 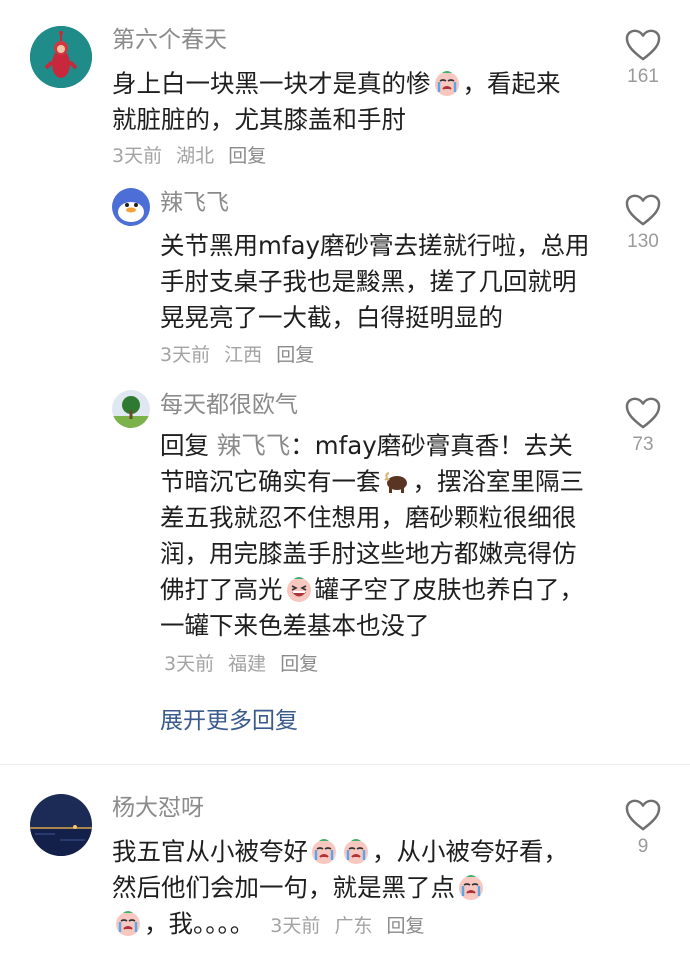 I want to click on grinning-face-emoji-icon, so click(x=299, y=589).